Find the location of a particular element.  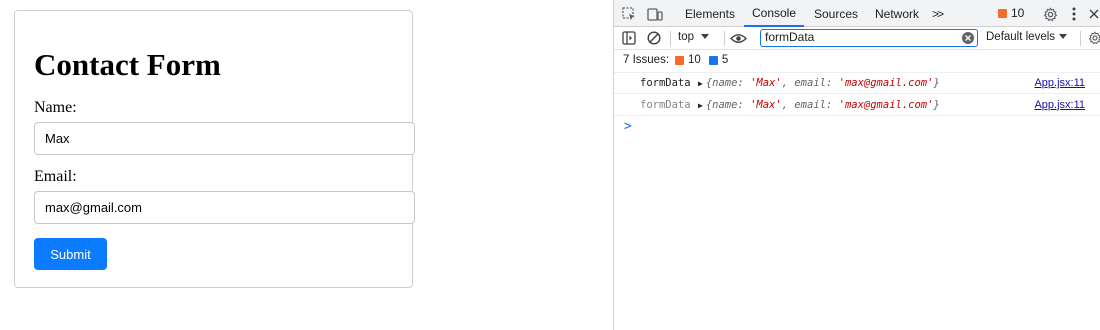

console-prompt: > is located at coordinates (628, 126).